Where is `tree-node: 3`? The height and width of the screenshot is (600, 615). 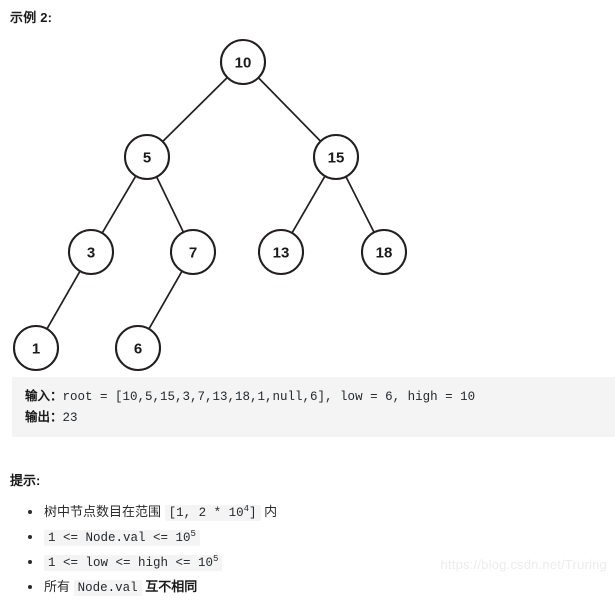
tree-node: 3 is located at coordinates (91, 252).